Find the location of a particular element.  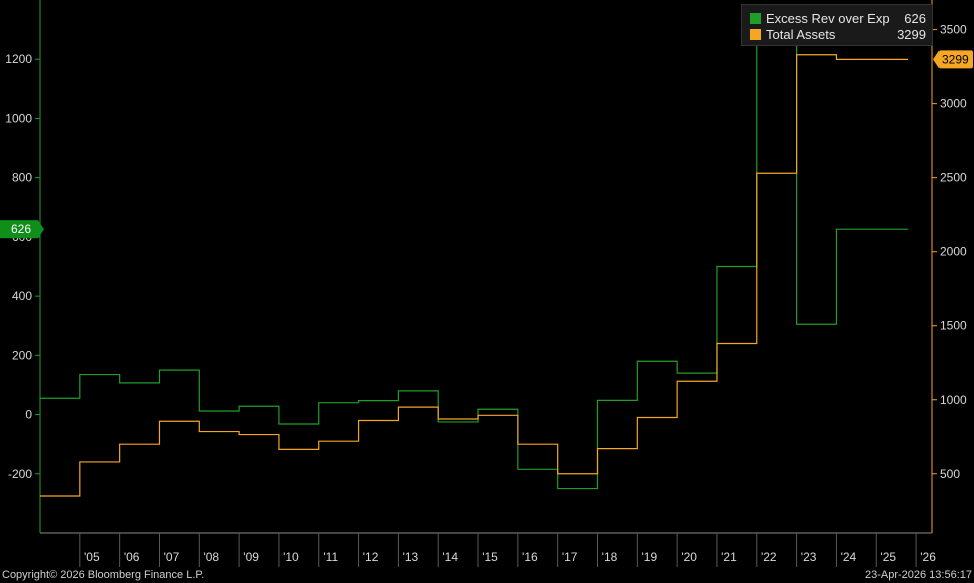

x-tick-label: '19 is located at coordinates (650, 557).